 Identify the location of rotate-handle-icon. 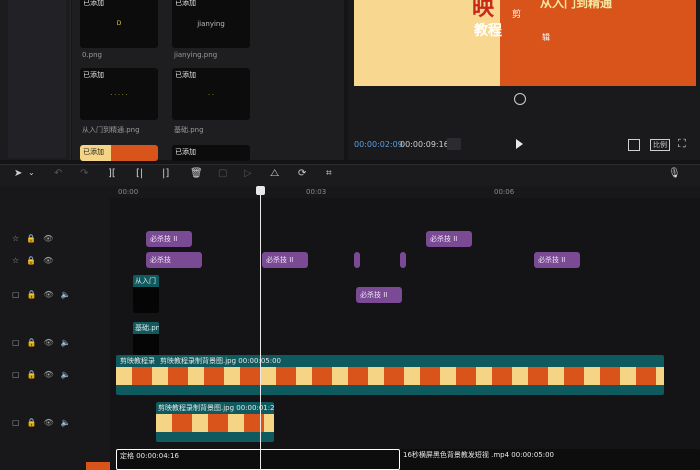
(520, 99).